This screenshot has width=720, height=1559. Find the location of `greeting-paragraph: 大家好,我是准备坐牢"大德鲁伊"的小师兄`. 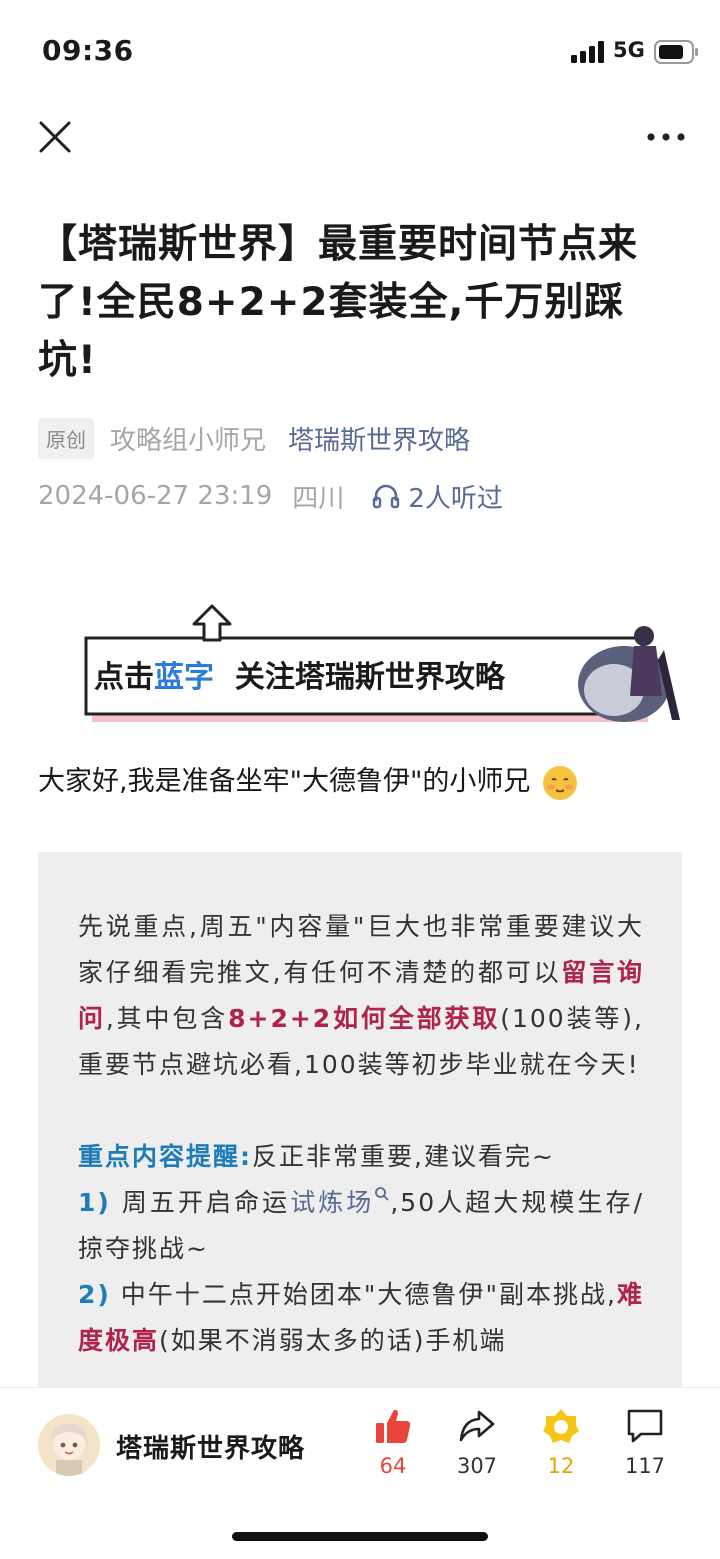

greeting-paragraph: 大家好,我是准备坐牢"大德鲁伊"的小师兄 is located at coordinates (308, 782).